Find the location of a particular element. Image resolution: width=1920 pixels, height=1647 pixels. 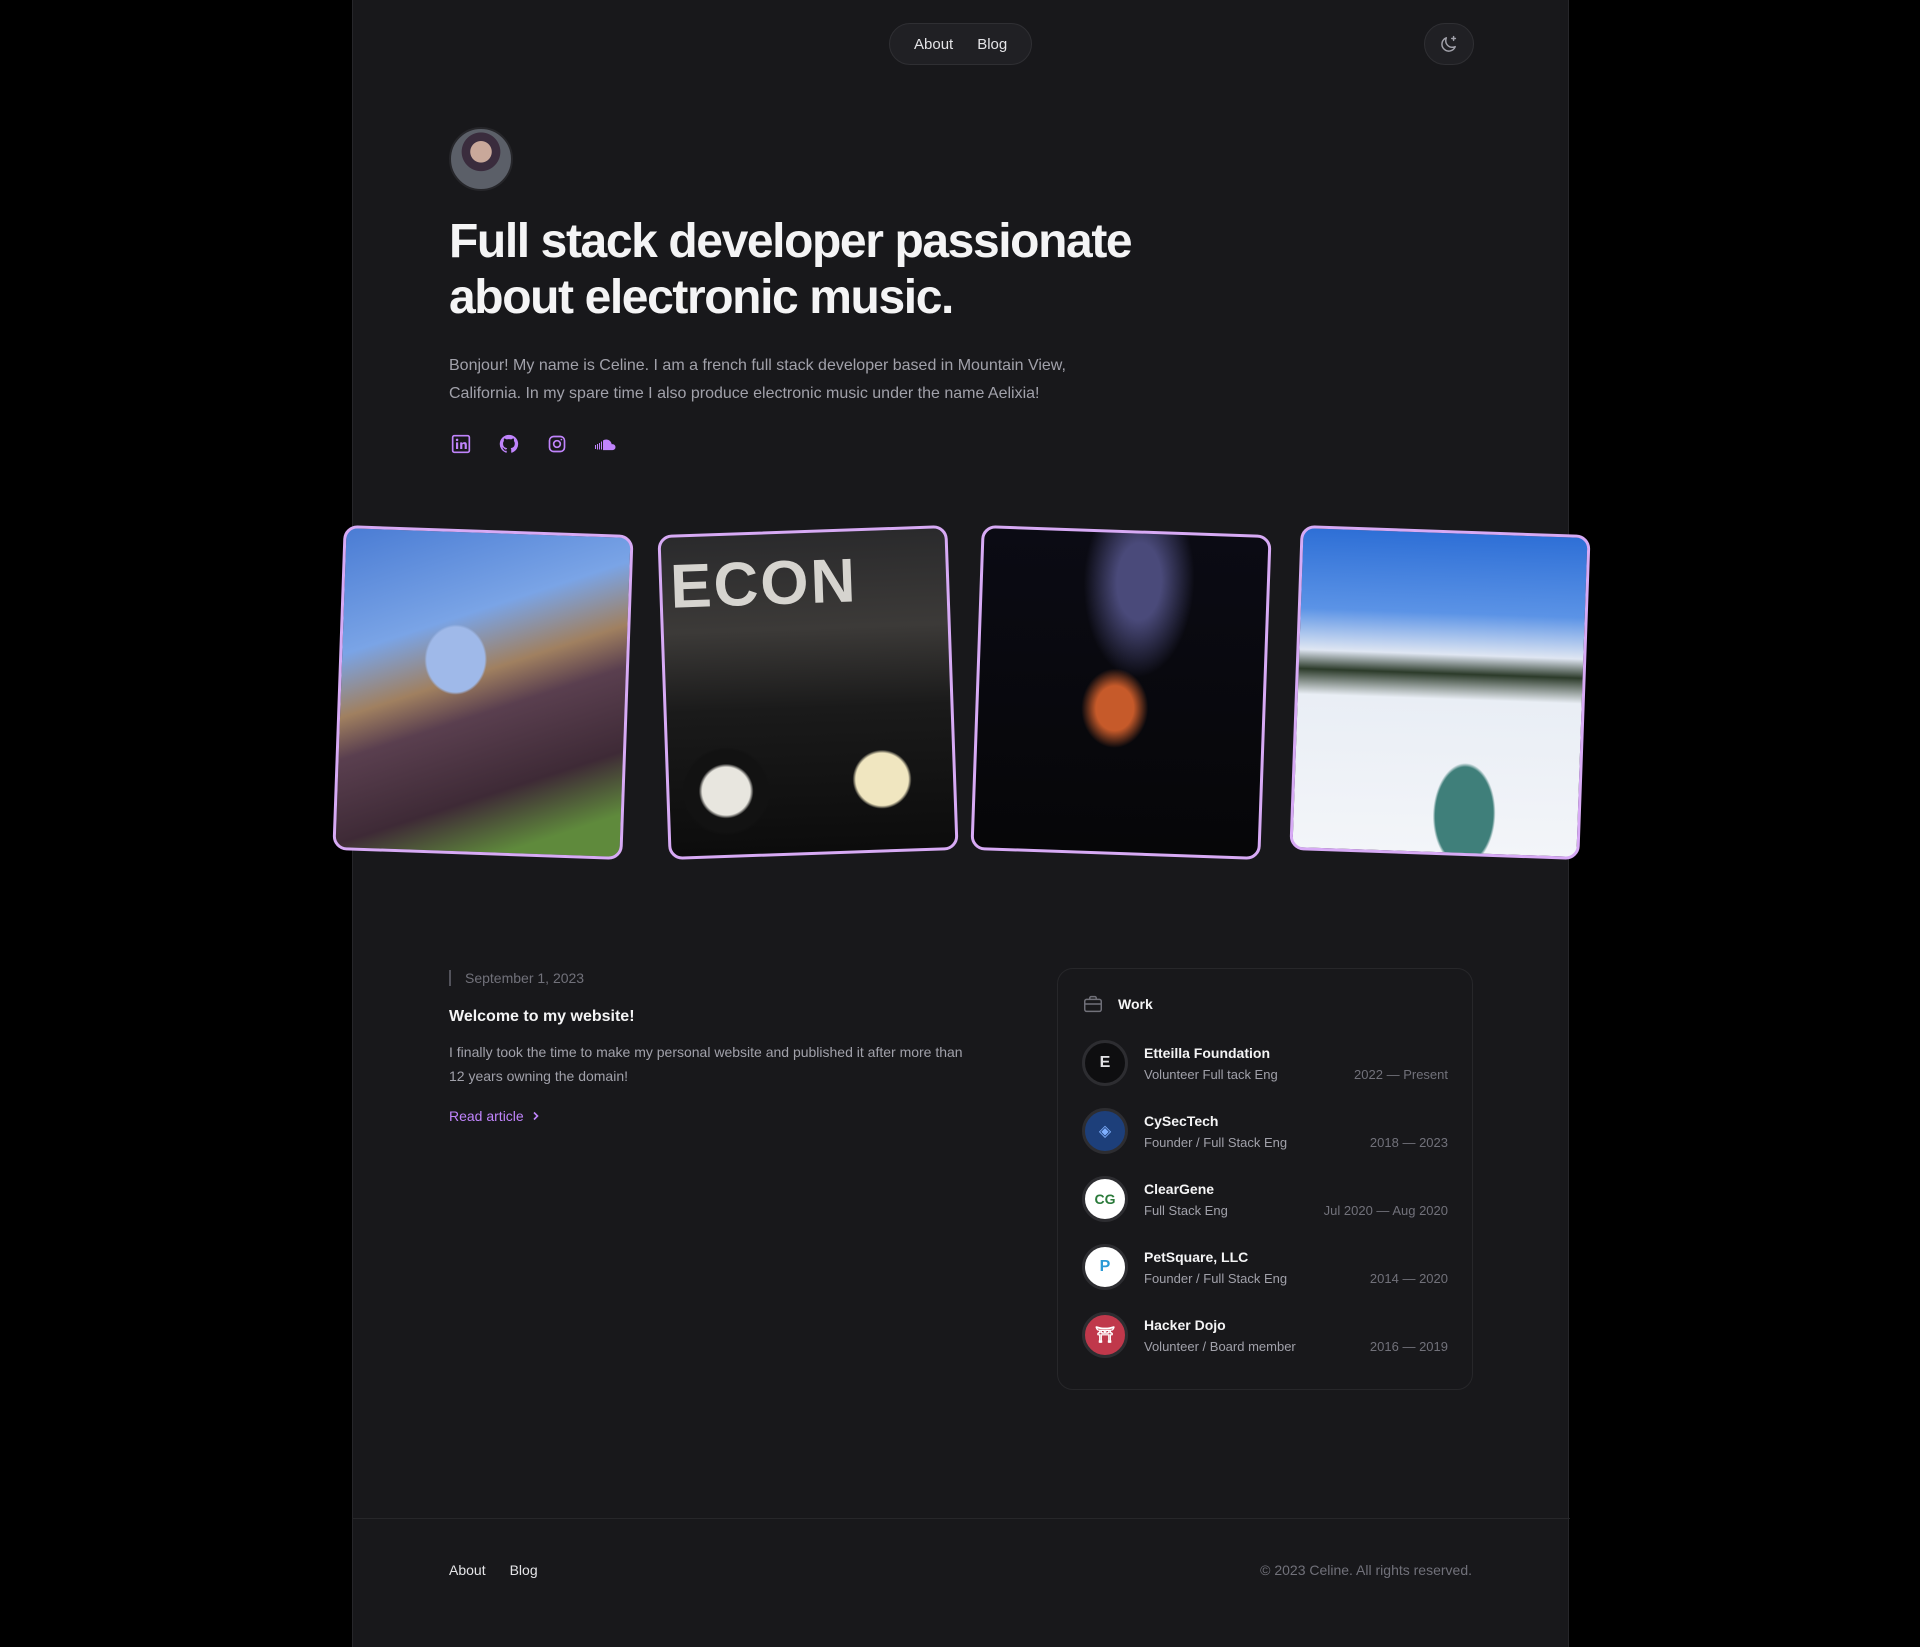

read-article-link: Read article is located at coordinates (494, 1116).